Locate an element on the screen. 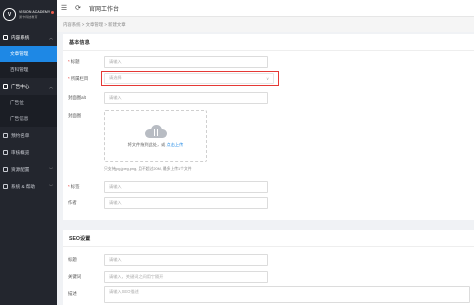  top-bar: ☰ ⟳ 官网工作台 is located at coordinates (265, 8).